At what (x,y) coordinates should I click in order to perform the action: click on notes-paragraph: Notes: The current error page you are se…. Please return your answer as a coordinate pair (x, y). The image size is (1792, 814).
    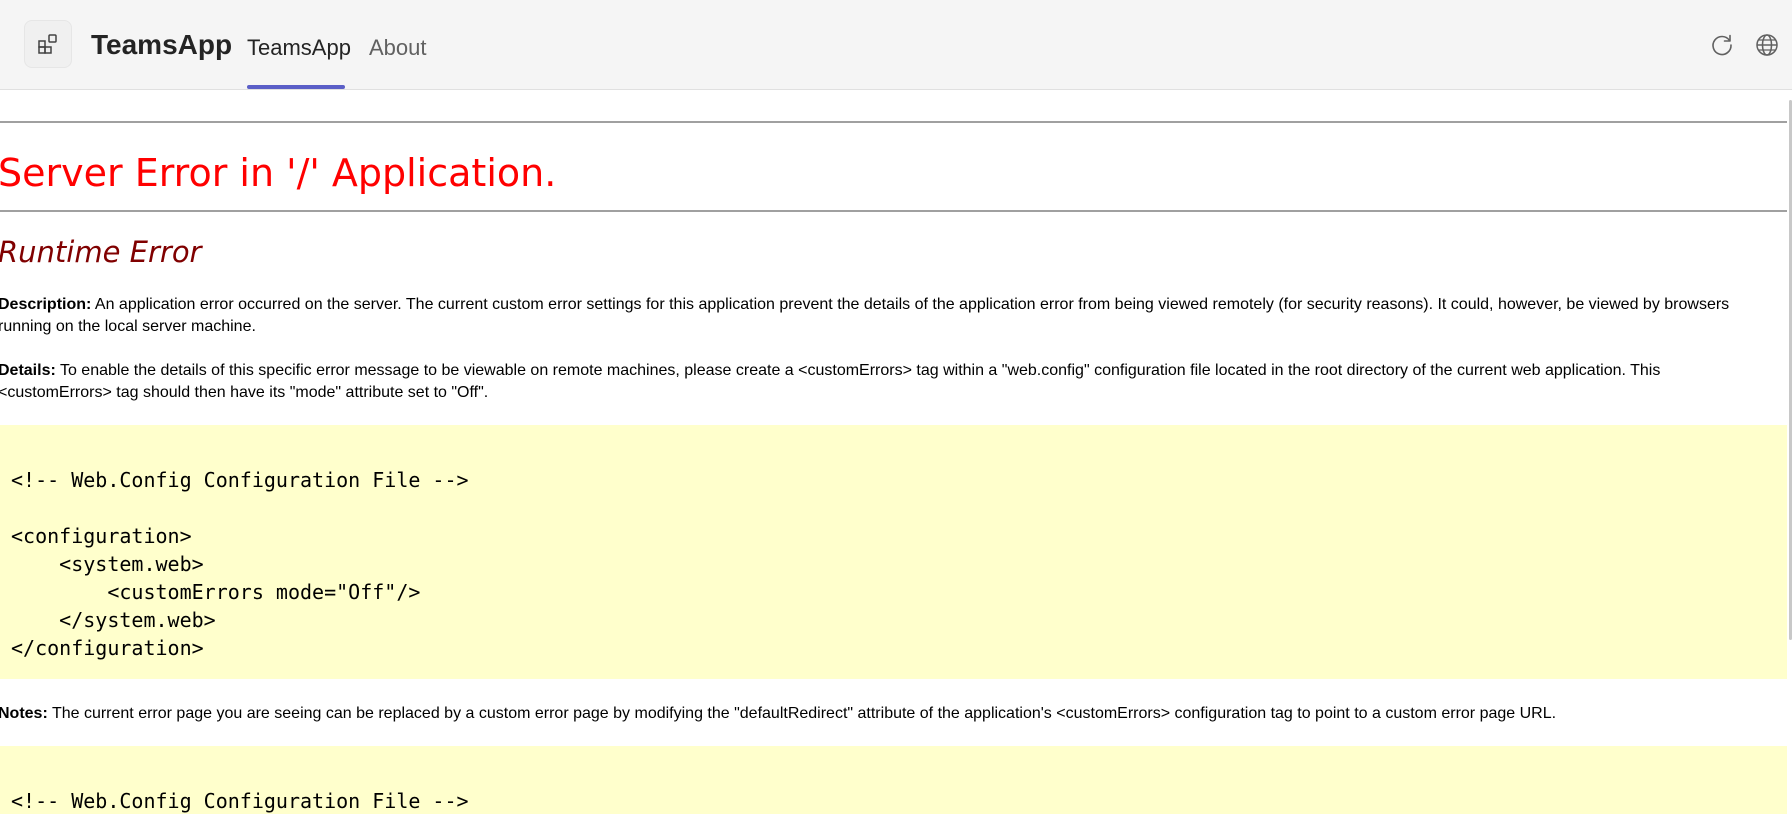
    Looking at the image, I should click on (884, 714).